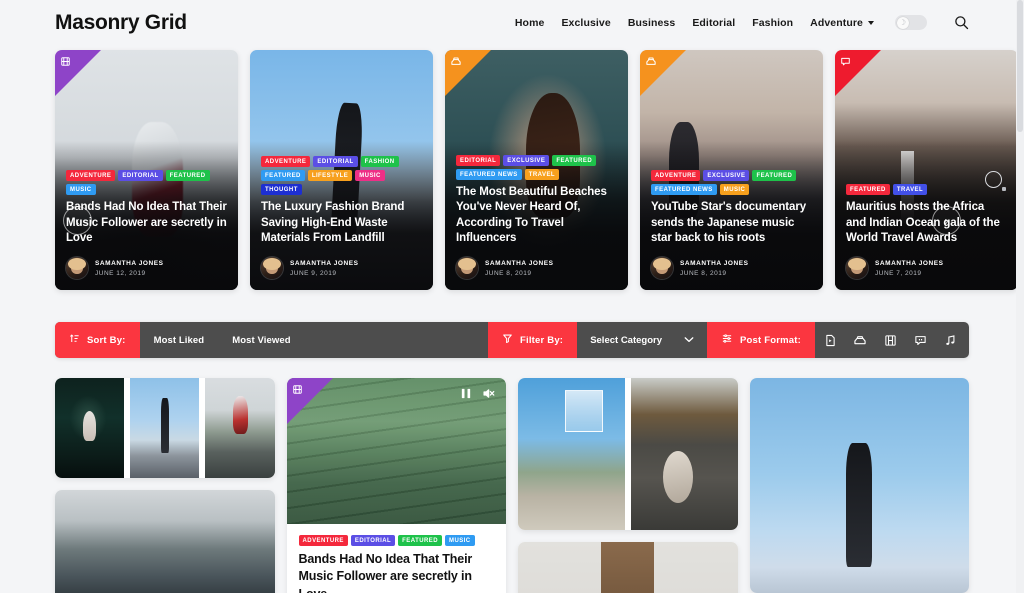 This screenshot has width=1024, height=593. I want to click on pause-icon, so click(466, 395).